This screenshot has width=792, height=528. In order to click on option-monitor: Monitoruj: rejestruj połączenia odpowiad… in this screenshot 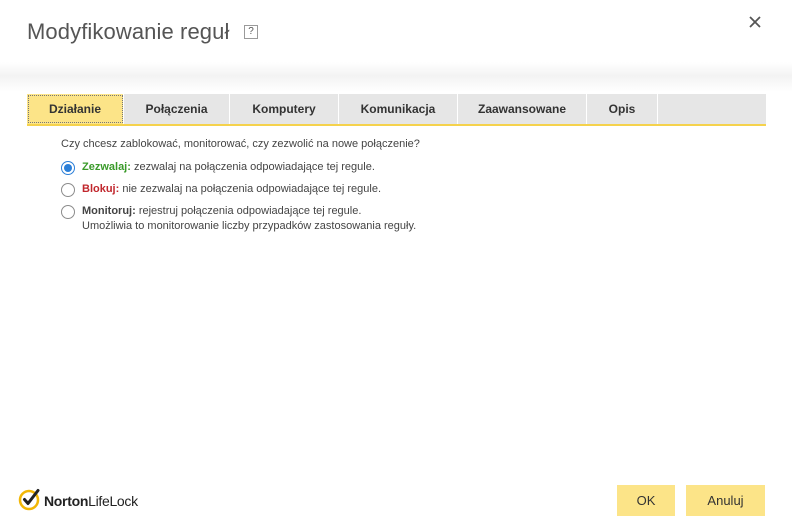, I will do `click(411, 219)`.